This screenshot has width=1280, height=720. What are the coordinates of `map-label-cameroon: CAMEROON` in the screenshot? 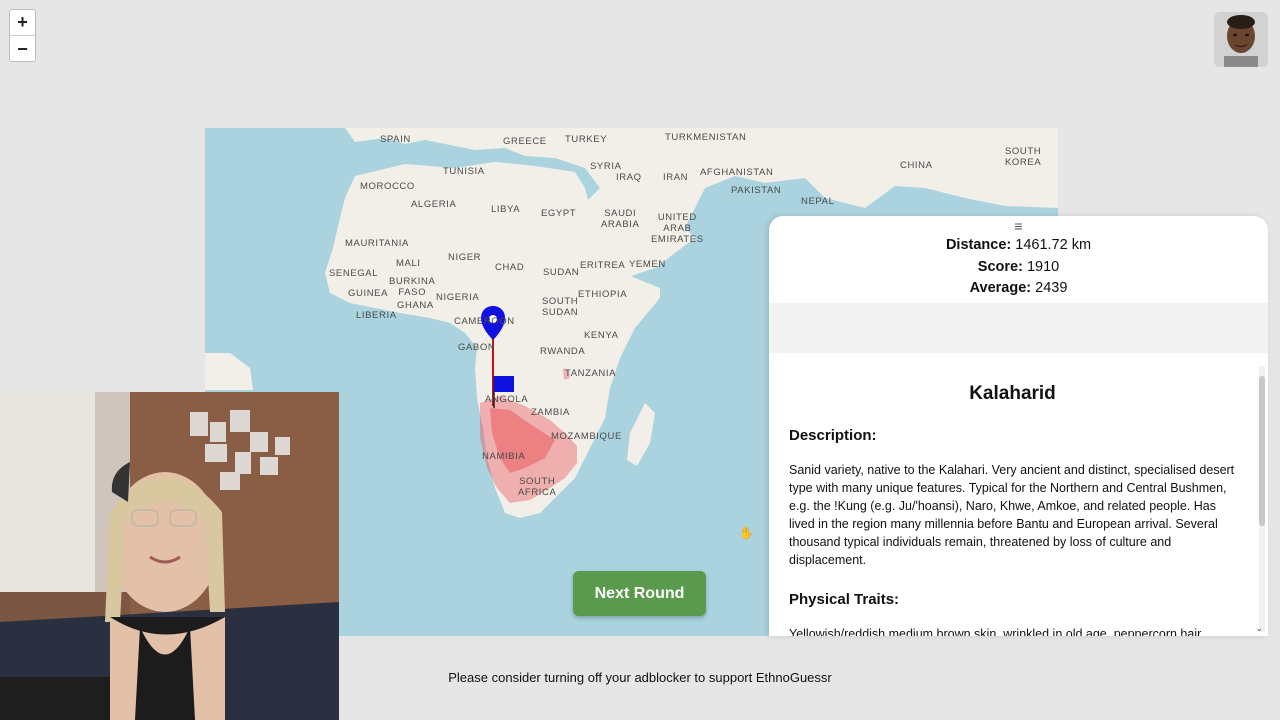 It's located at (484, 321).